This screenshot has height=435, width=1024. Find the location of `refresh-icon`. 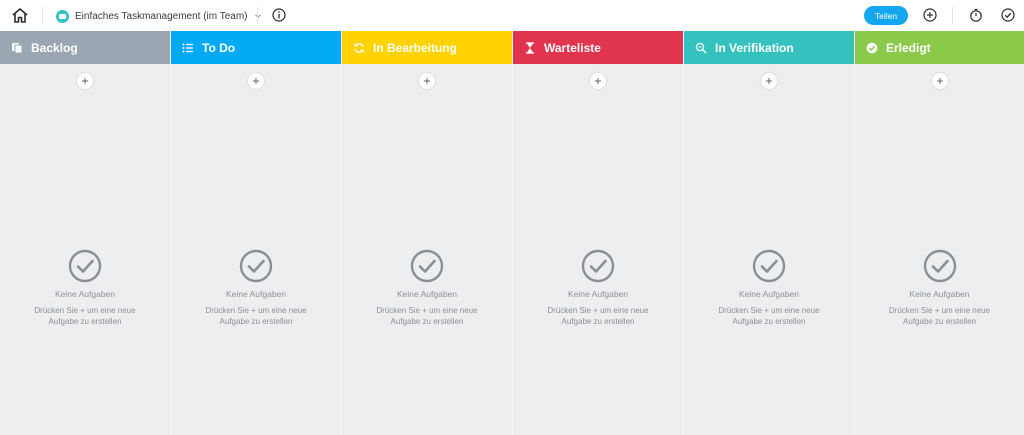

refresh-icon is located at coordinates (359, 47).